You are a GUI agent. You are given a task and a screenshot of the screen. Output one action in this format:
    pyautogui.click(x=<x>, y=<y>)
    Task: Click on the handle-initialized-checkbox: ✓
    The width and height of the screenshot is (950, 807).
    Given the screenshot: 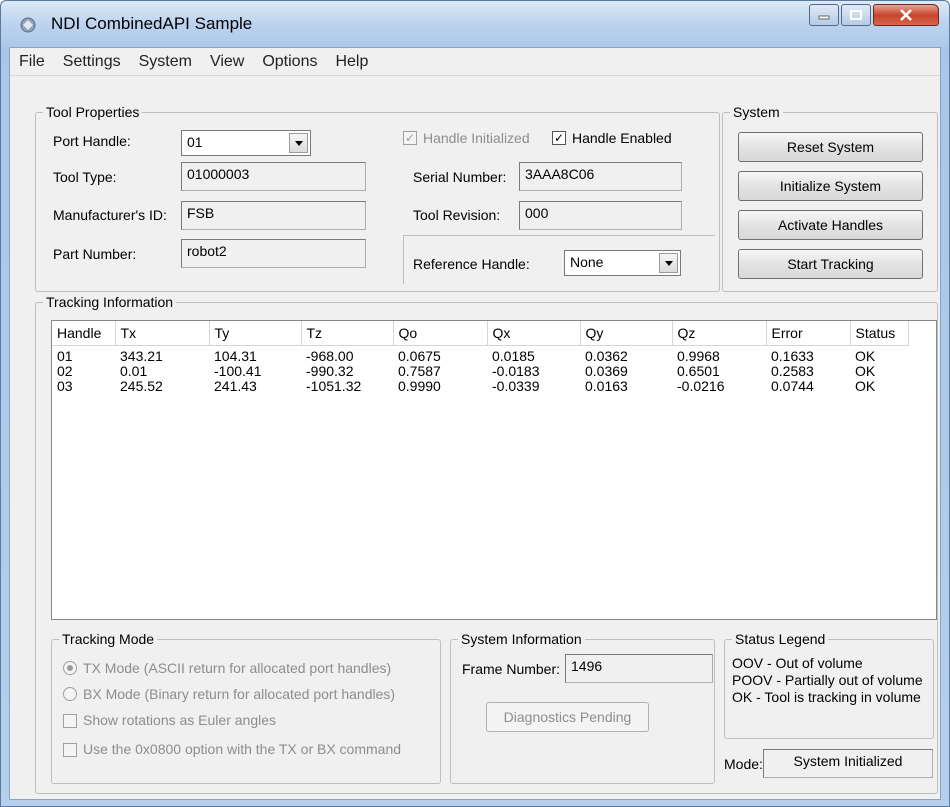 What is the action you would take?
    pyautogui.click(x=410, y=138)
    